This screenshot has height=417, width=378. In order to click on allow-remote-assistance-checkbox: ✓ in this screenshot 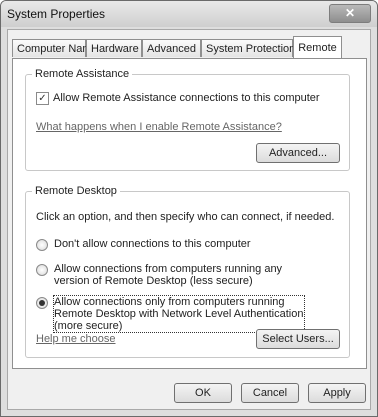, I will do `click(42, 98)`.